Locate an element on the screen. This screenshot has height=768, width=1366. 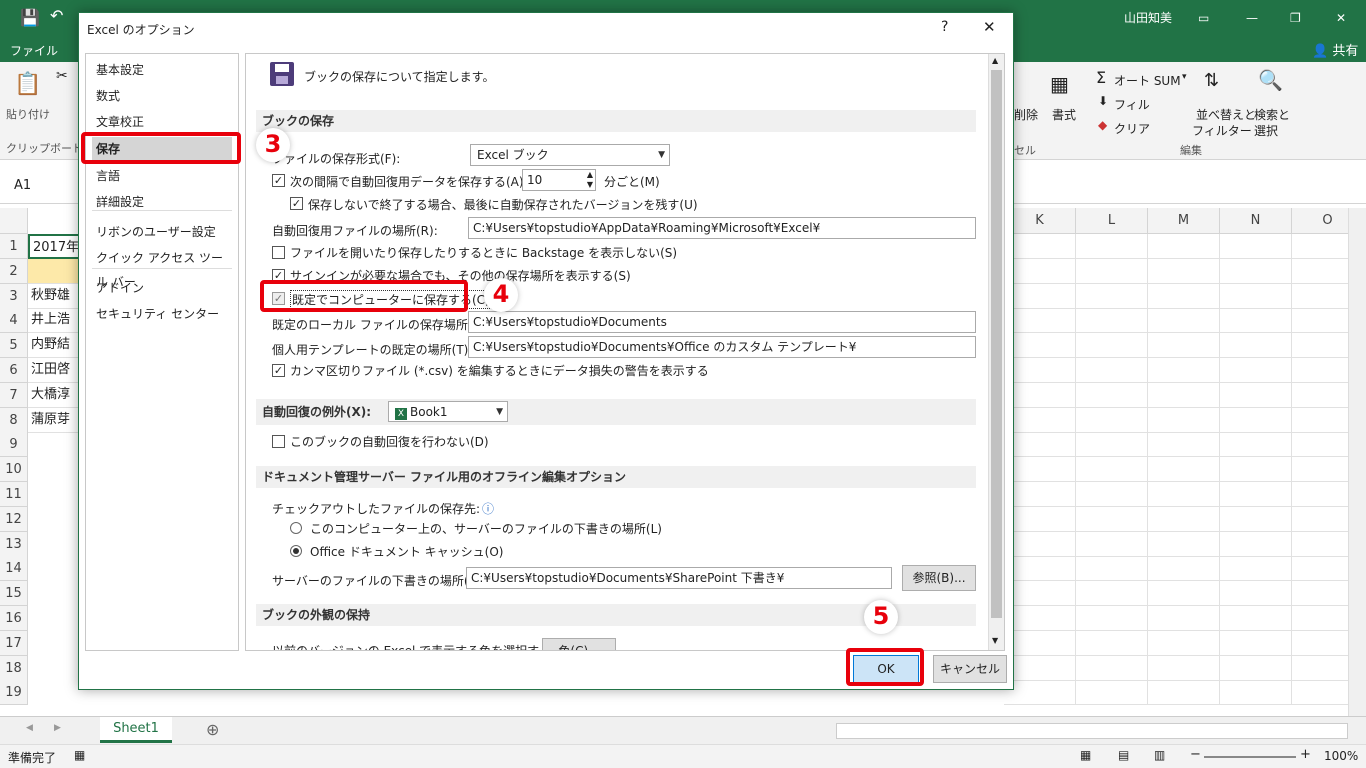
radio-office-cache is located at coordinates (296, 551).